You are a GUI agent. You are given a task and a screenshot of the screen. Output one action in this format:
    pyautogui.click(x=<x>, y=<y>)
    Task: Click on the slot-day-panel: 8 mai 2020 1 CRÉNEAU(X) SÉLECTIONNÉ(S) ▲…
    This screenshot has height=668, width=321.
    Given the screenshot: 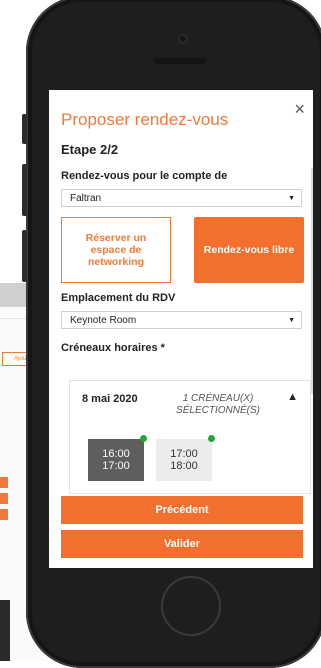 What is the action you would take?
    pyautogui.click(x=190, y=437)
    